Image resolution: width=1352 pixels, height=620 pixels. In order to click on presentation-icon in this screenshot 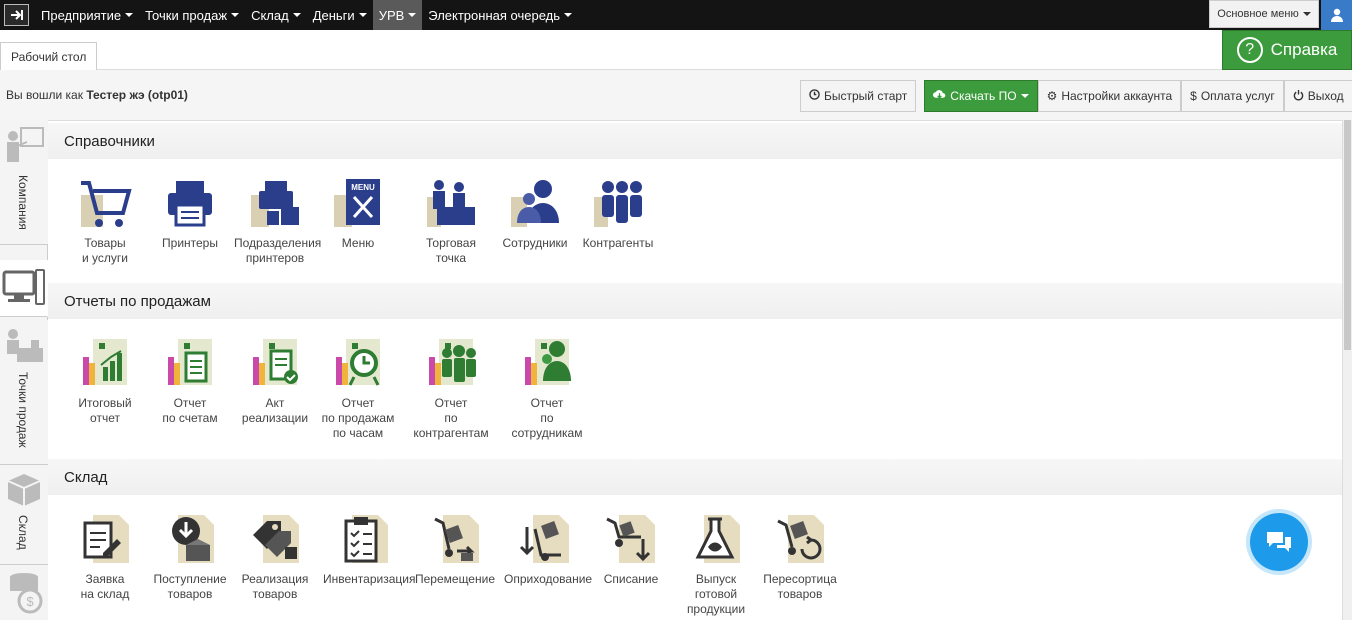, I will do `click(25, 144)`.